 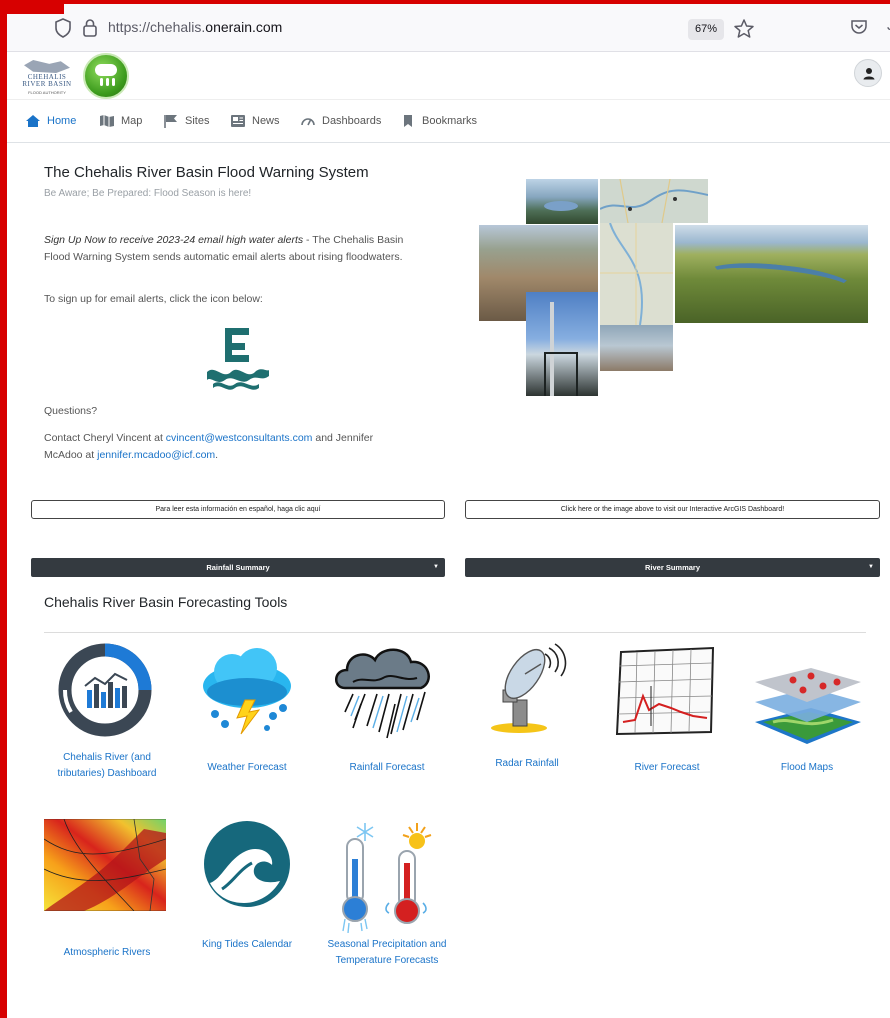 What do you see at coordinates (665, 691) in the screenshot?
I see `hydrograph-icon` at bounding box center [665, 691].